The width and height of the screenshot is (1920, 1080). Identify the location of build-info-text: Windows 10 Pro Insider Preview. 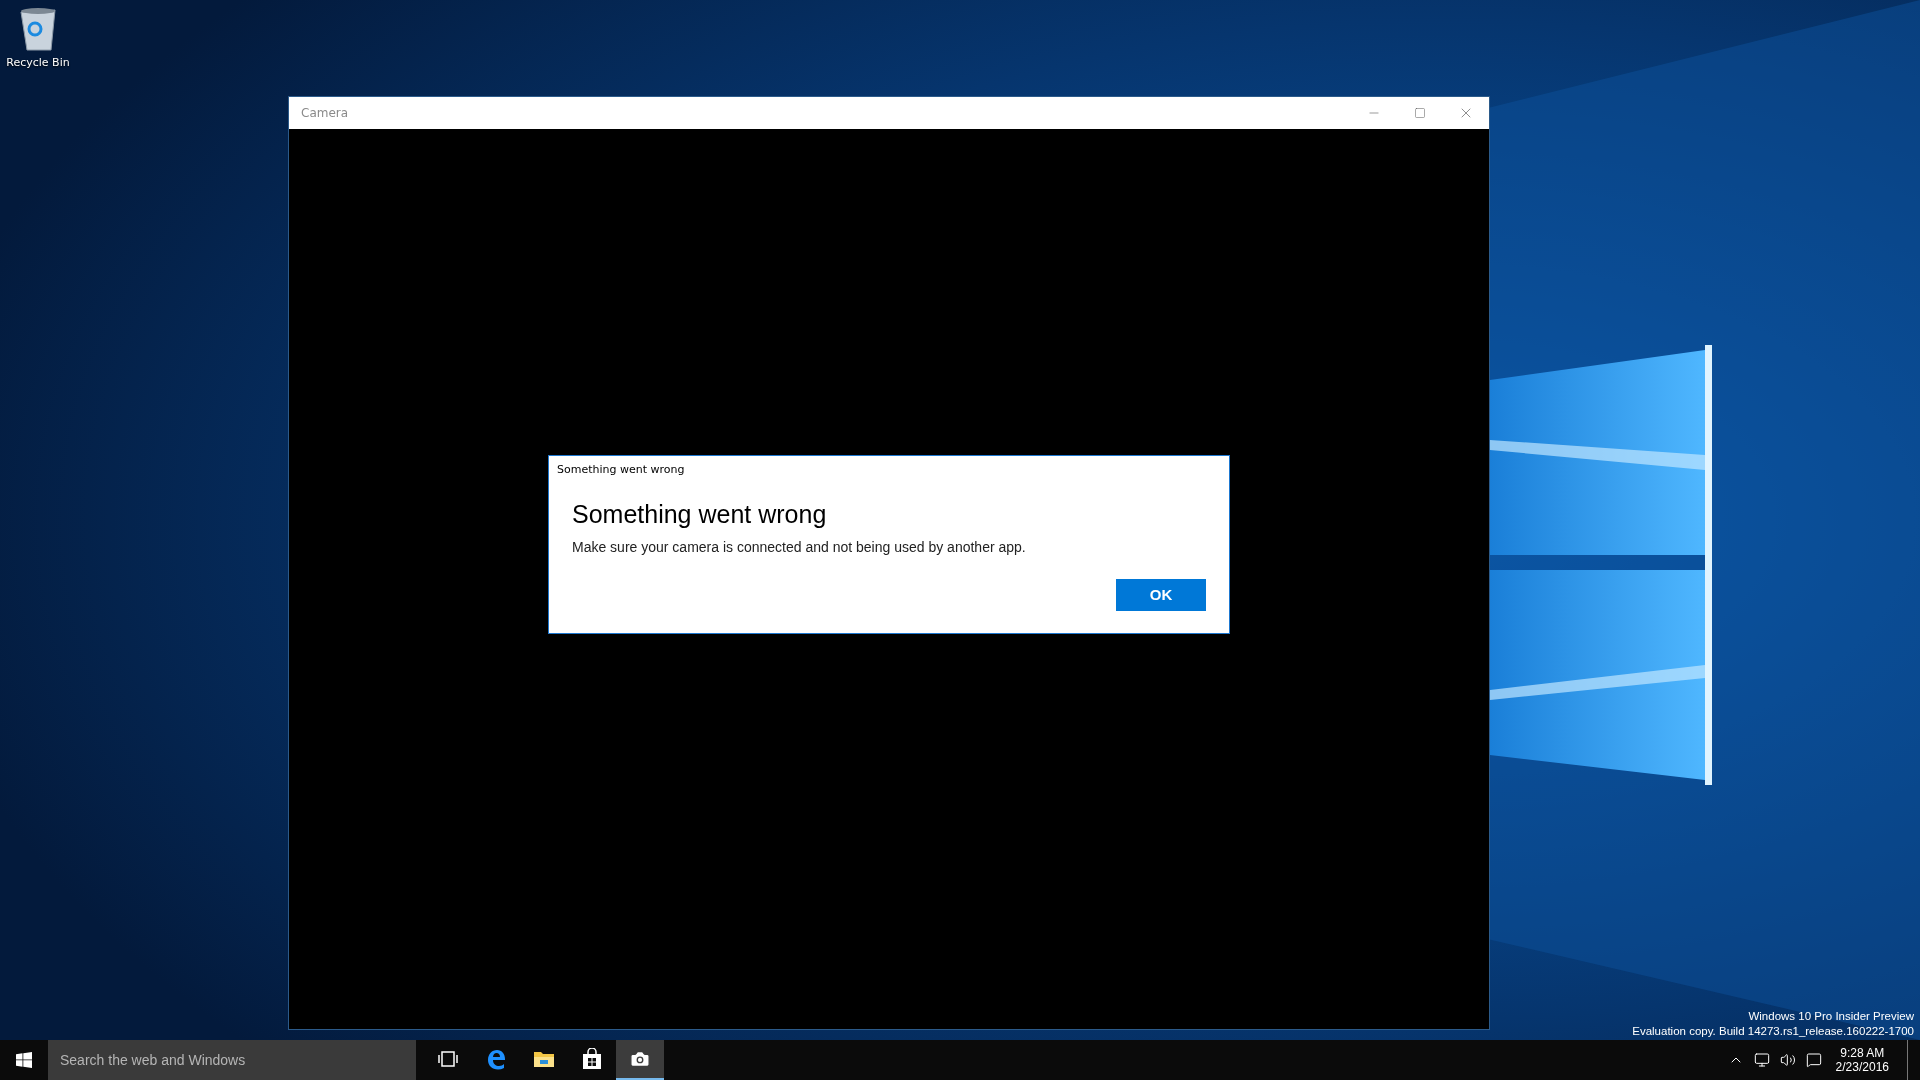
(1831, 1016).